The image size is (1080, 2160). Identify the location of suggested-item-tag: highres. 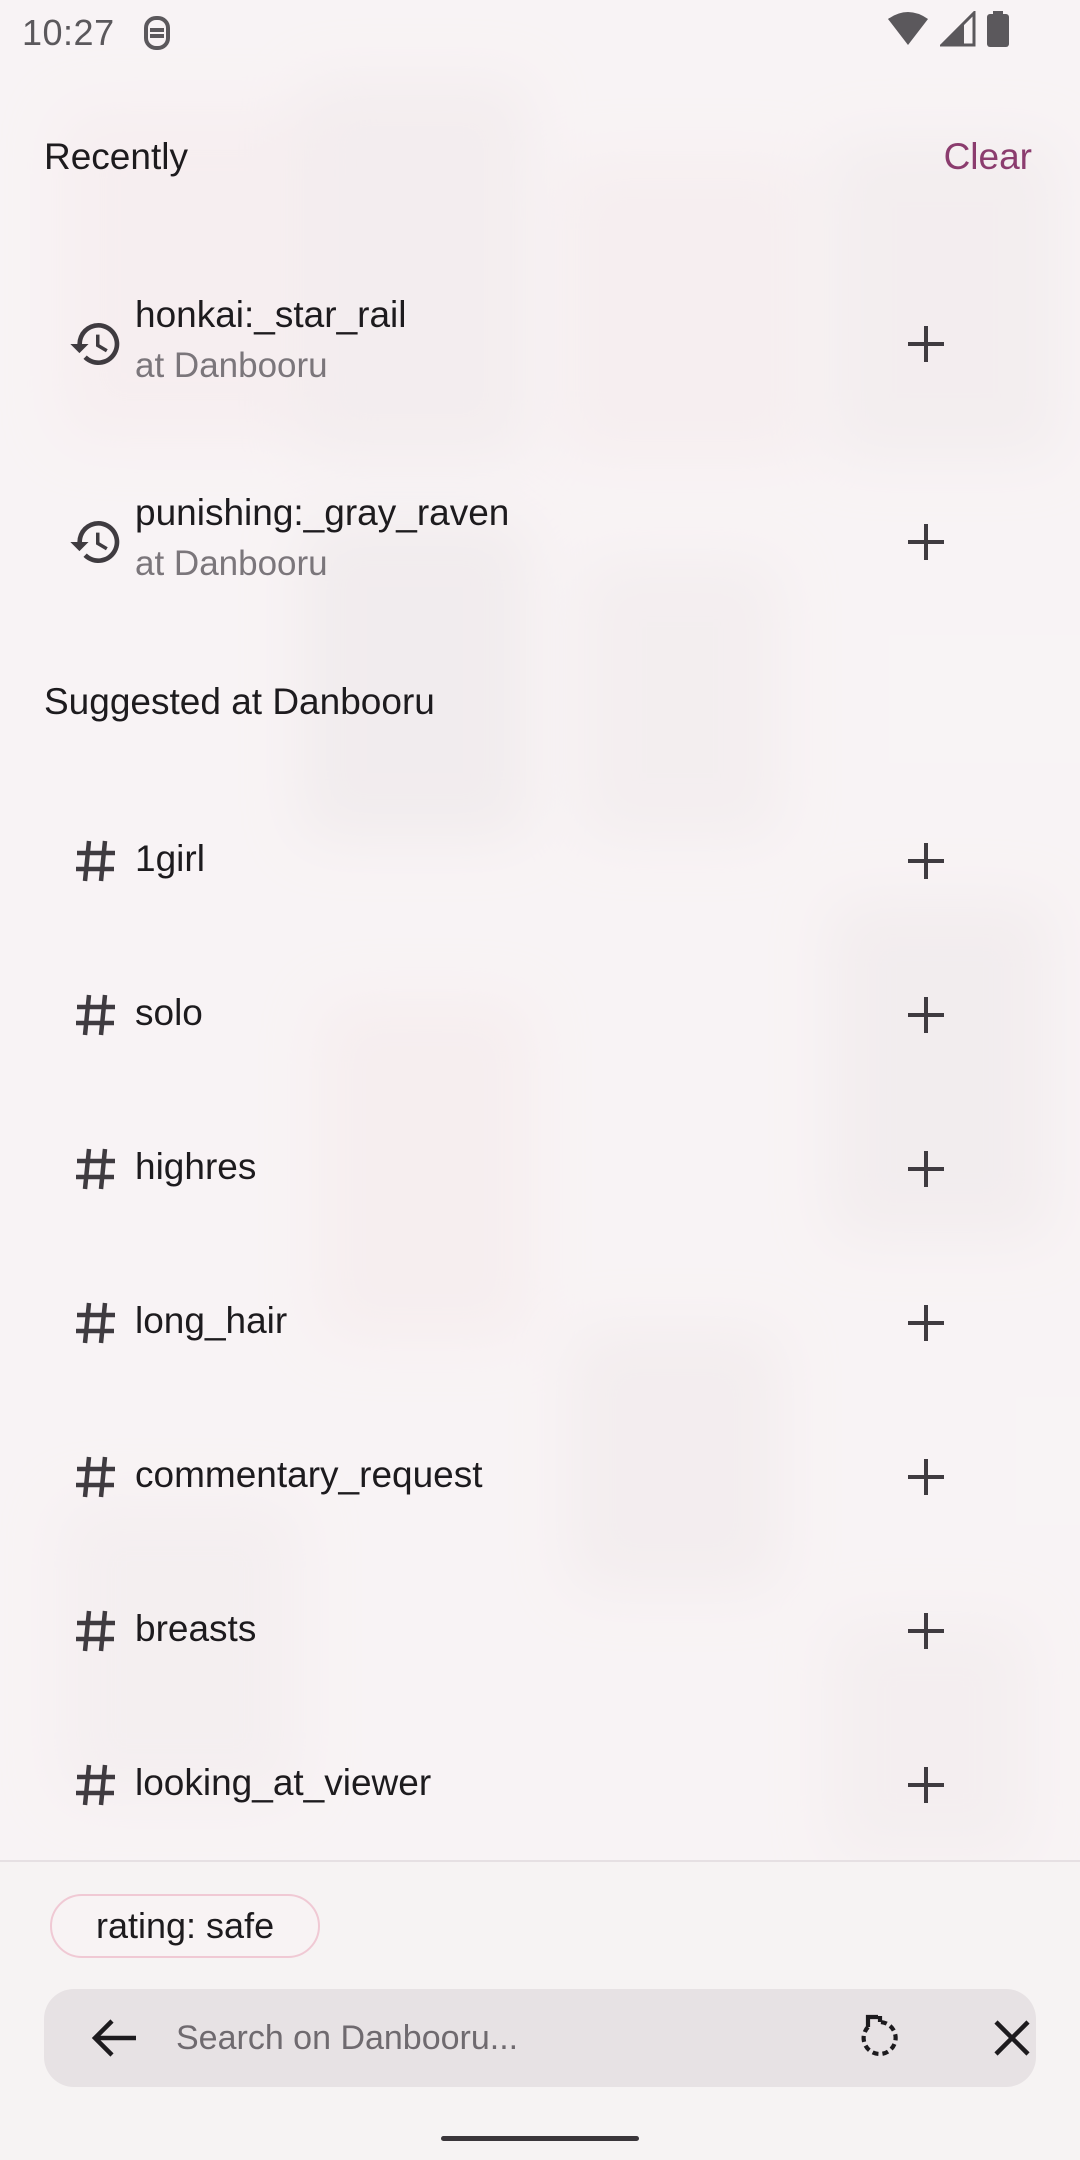
(196, 1166).